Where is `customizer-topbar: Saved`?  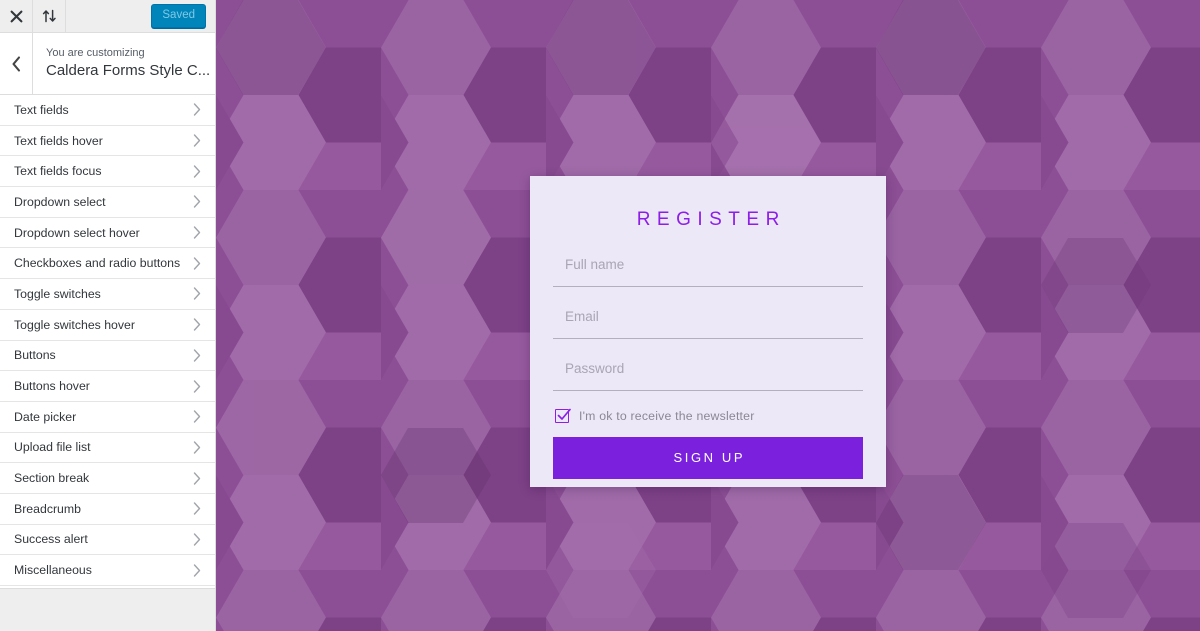
customizer-topbar: Saved is located at coordinates (107, 16).